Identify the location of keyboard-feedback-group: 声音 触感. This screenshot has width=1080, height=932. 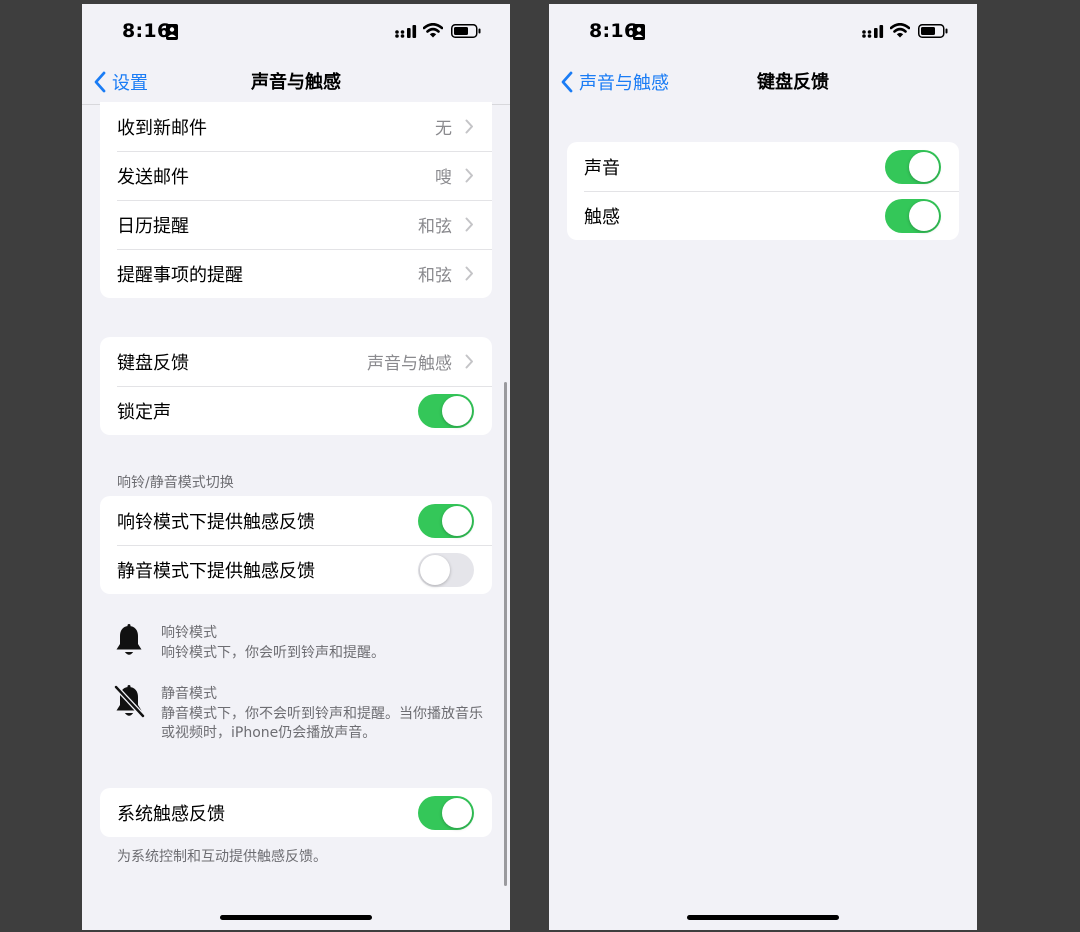
(763, 191).